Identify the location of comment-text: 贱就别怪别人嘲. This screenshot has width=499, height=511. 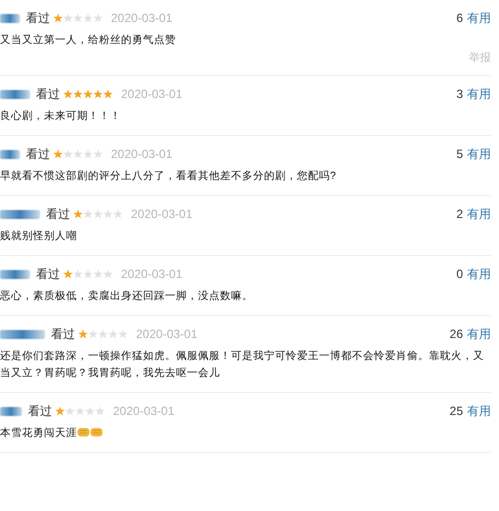
(38, 236).